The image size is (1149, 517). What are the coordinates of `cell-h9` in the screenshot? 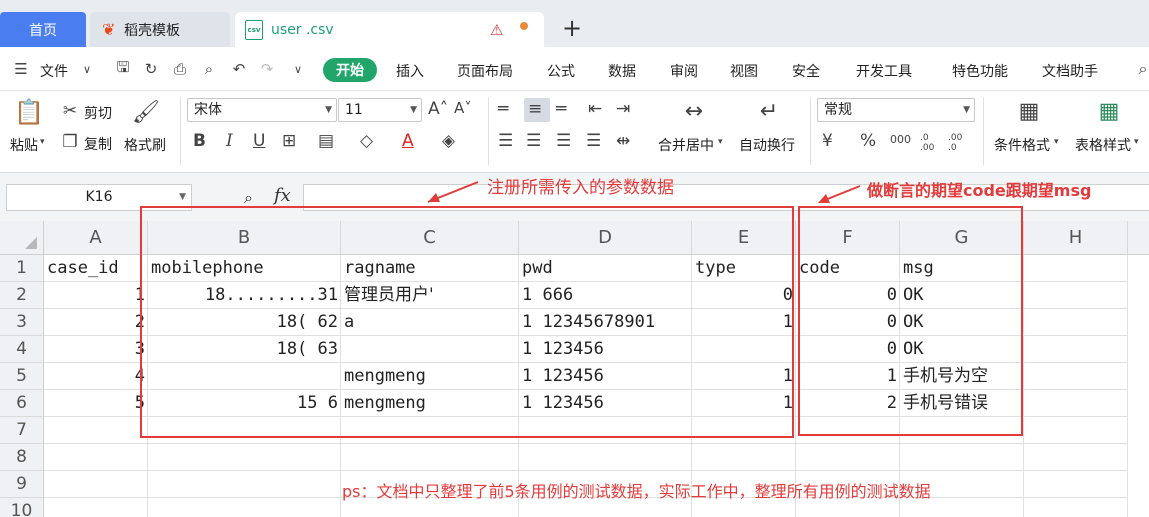 It's located at (1076, 484).